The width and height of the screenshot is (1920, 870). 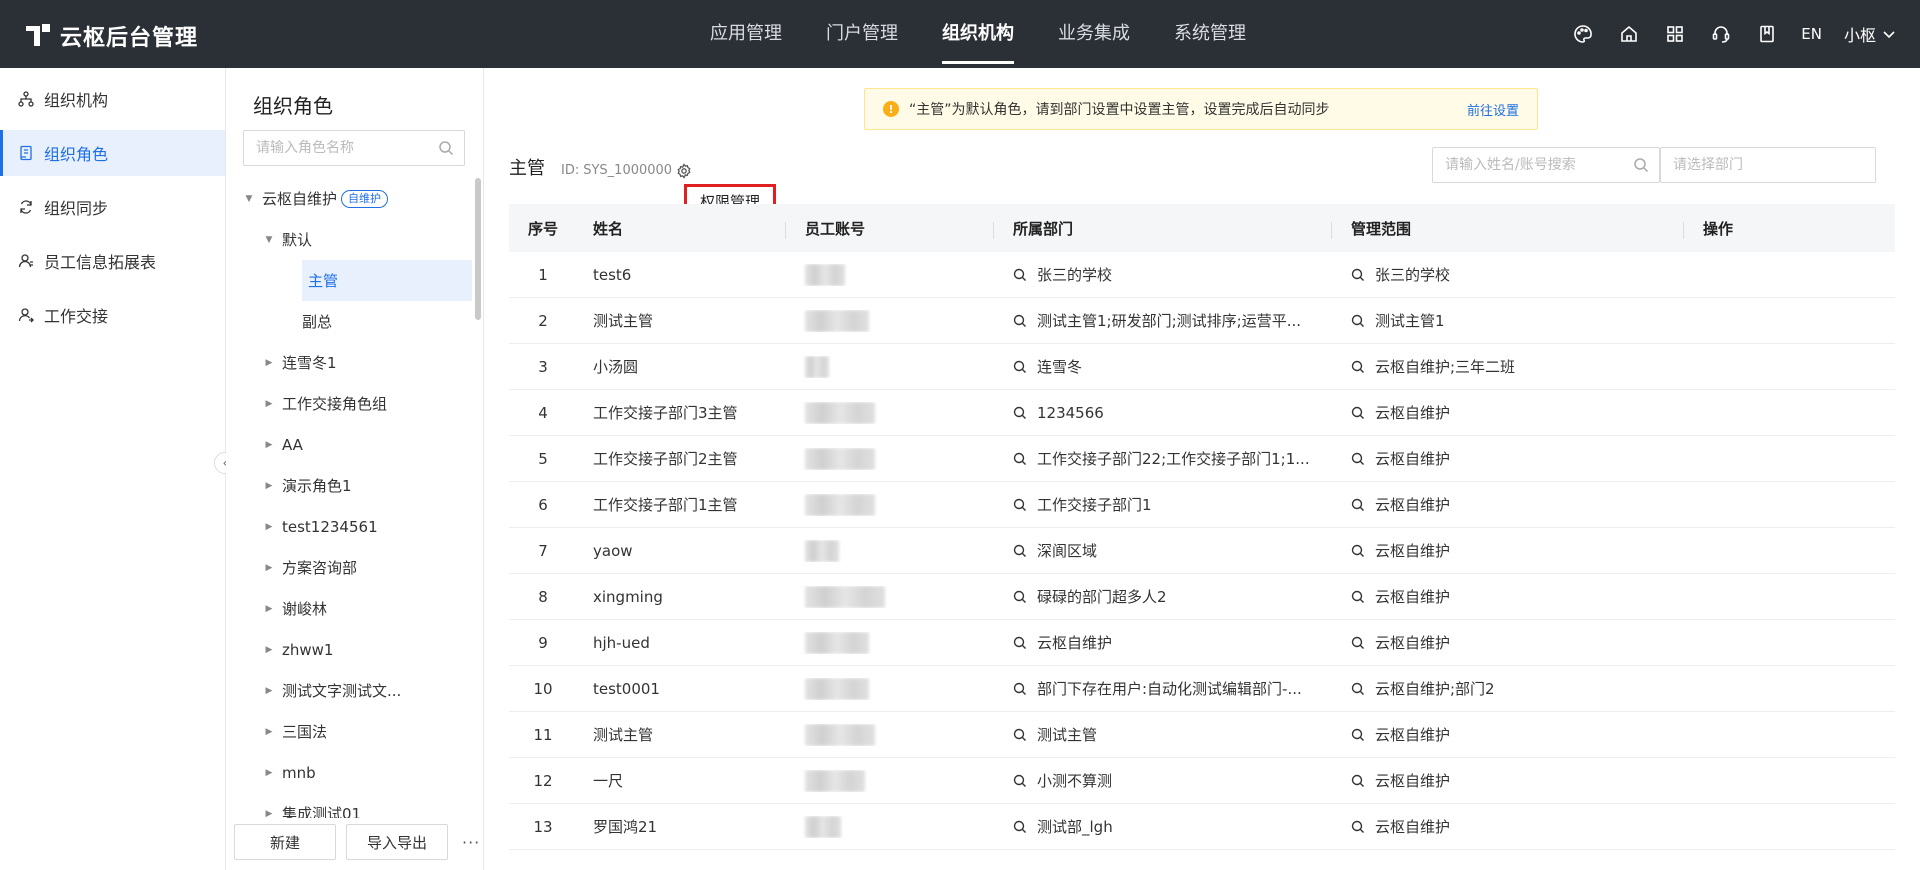 I want to click on home-icon, so click(x=1629, y=34).